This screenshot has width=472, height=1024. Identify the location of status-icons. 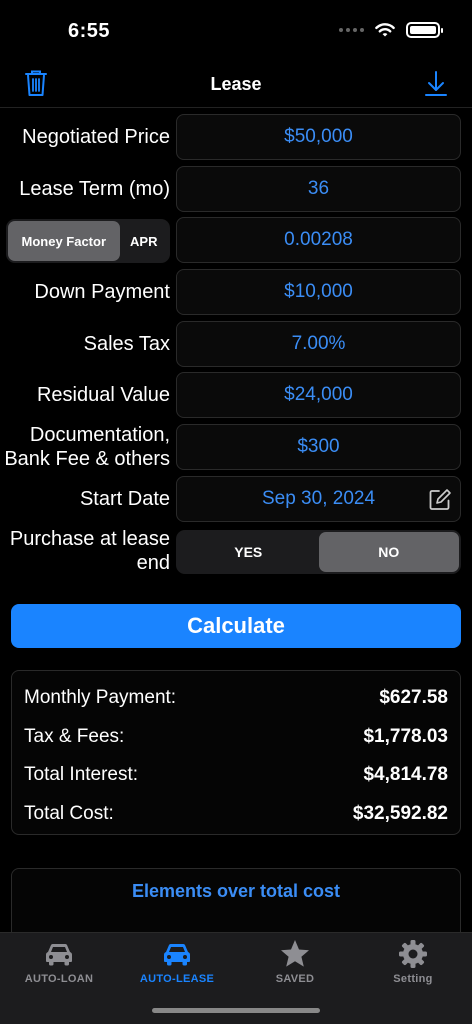
(391, 30).